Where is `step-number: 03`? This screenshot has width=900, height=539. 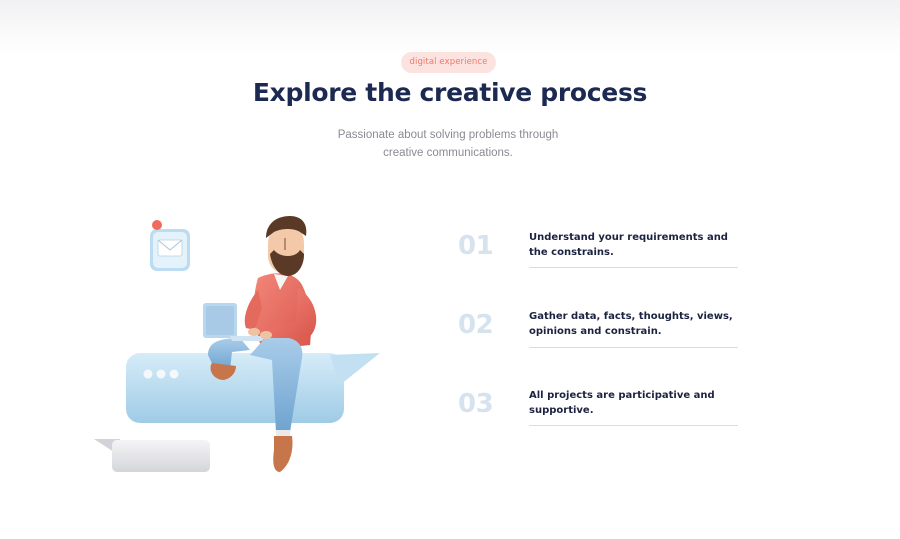 step-number: 03 is located at coordinates (476, 404).